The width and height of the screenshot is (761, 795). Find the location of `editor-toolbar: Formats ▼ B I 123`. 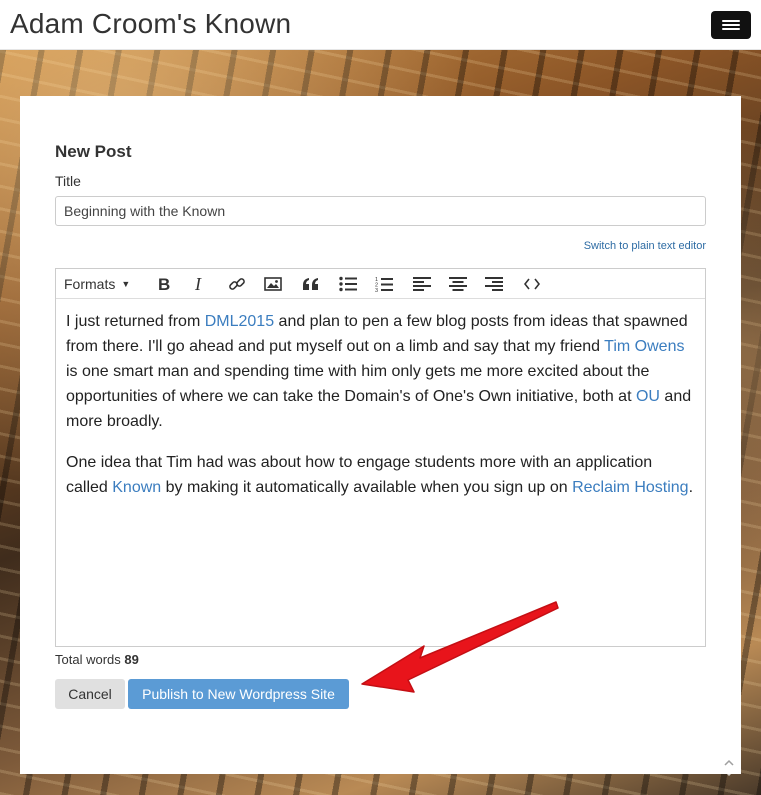

editor-toolbar: Formats ▼ B I 123 is located at coordinates (380, 284).